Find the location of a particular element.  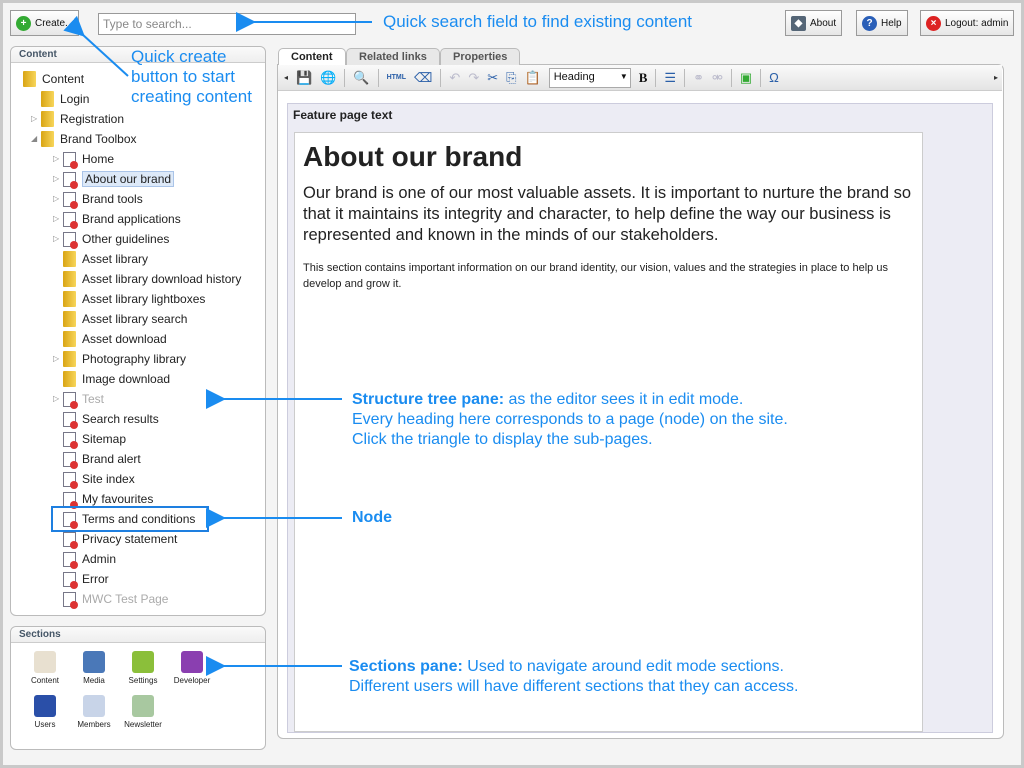

annotation-sections-bold: Sections pane: is located at coordinates (406, 666).